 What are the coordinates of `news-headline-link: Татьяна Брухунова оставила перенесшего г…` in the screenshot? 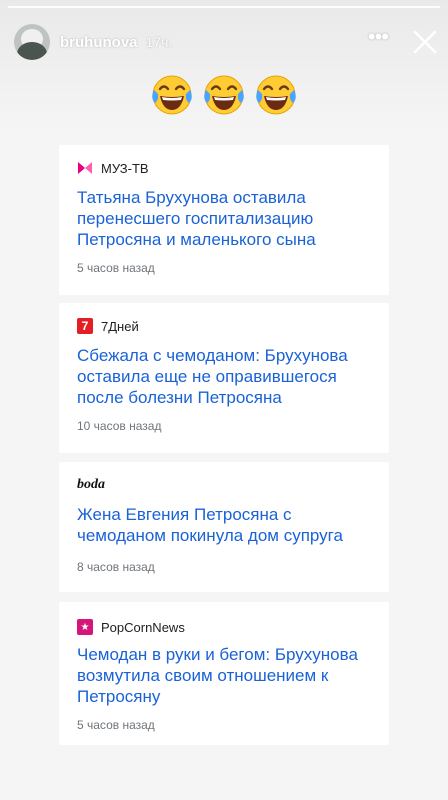 It's located at (225, 218).